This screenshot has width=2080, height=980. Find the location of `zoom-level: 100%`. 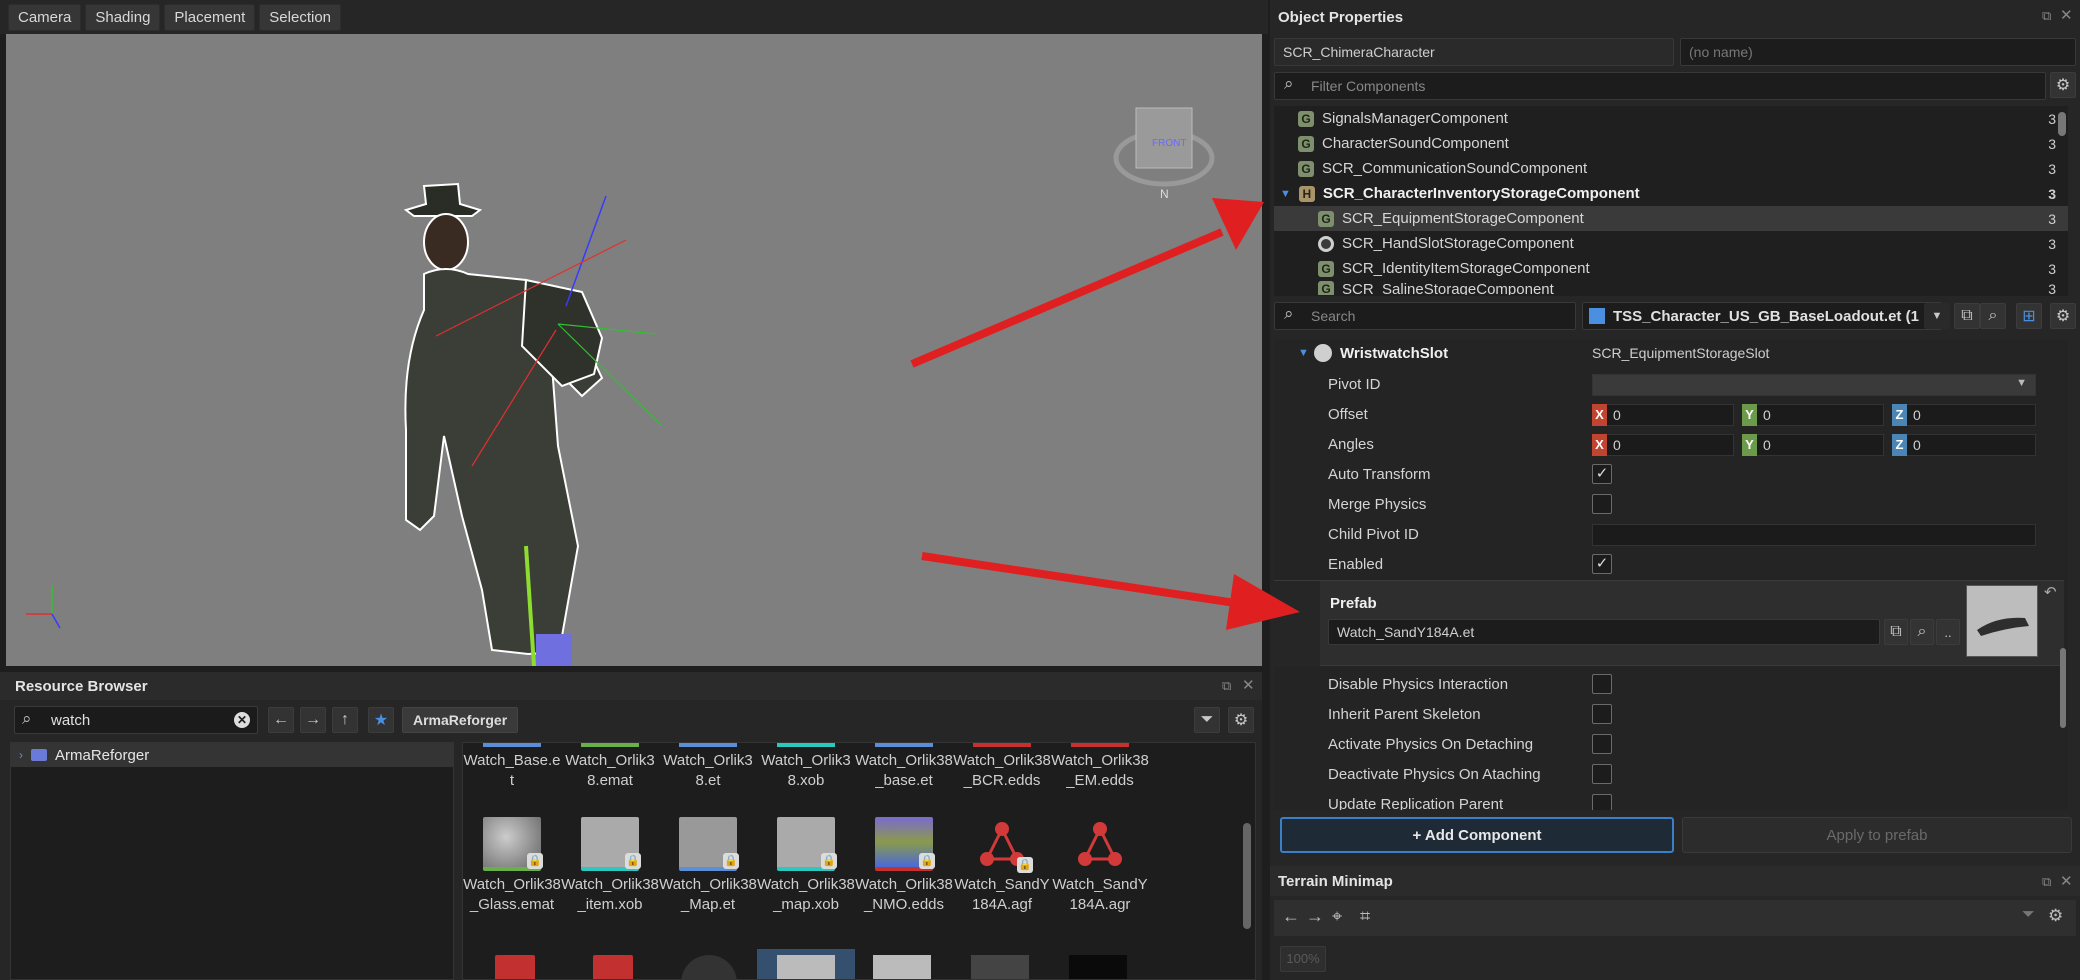

zoom-level: 100% is located at coordinates (1303, 959).